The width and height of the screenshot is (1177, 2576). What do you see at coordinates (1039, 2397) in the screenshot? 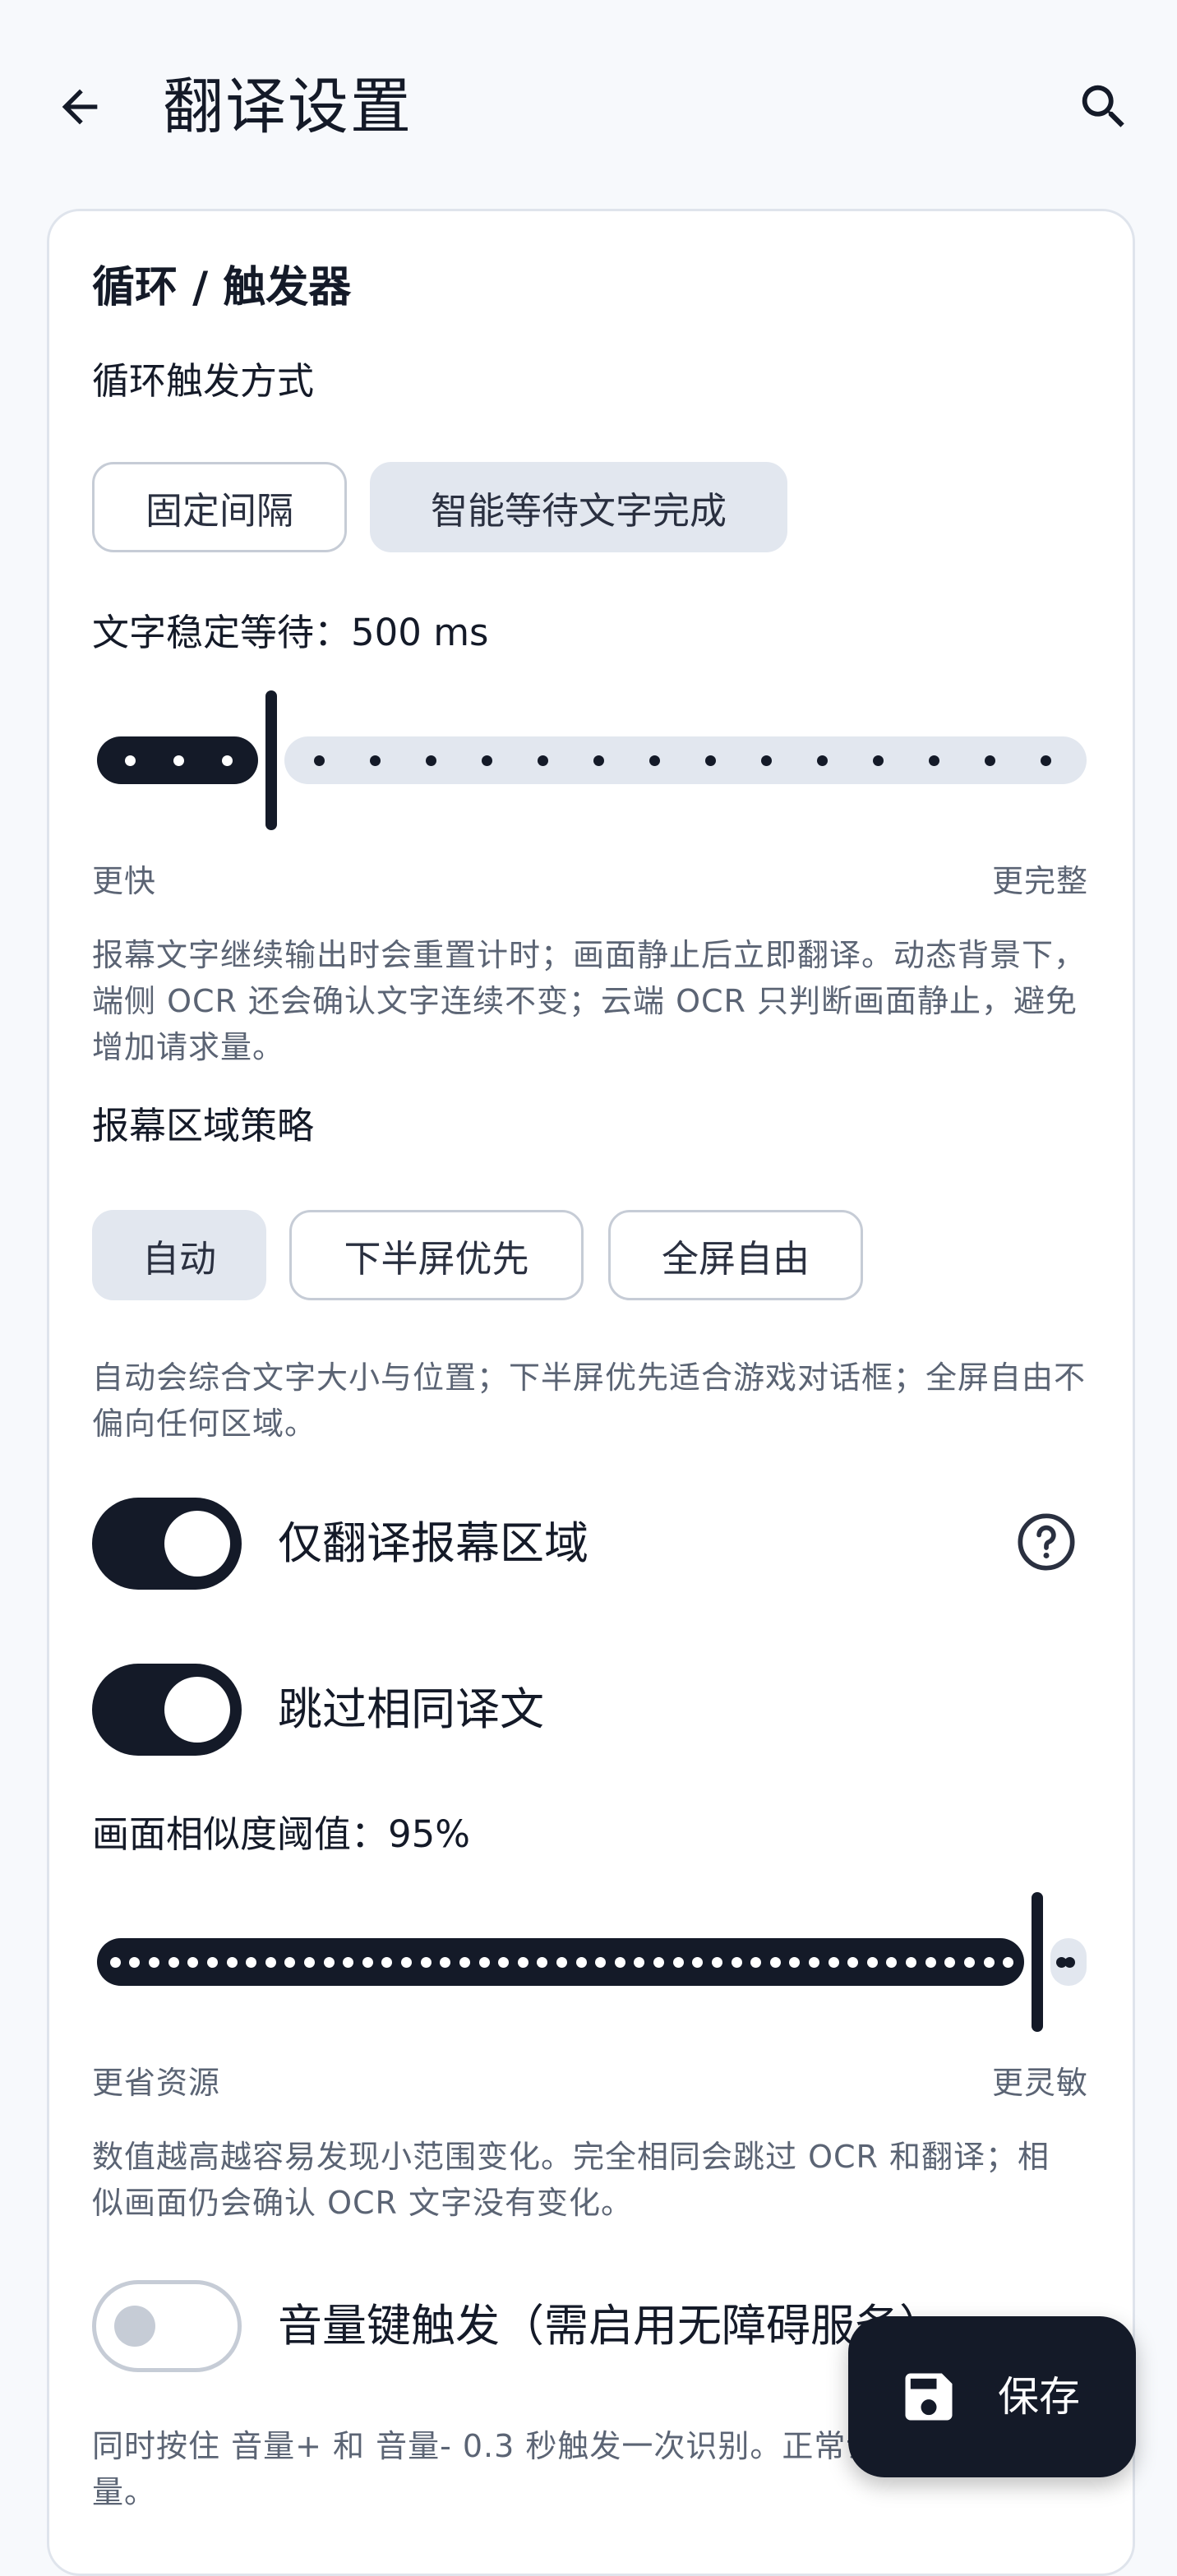
I see `save-label: 保存` at bounding box center [1039, 2397].